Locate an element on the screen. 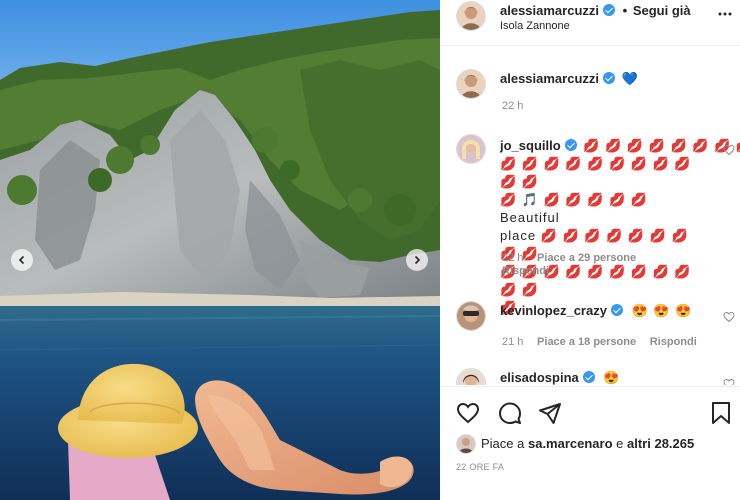  comment-author: kevinlopez_crazy is located at coordinates (553, 310).